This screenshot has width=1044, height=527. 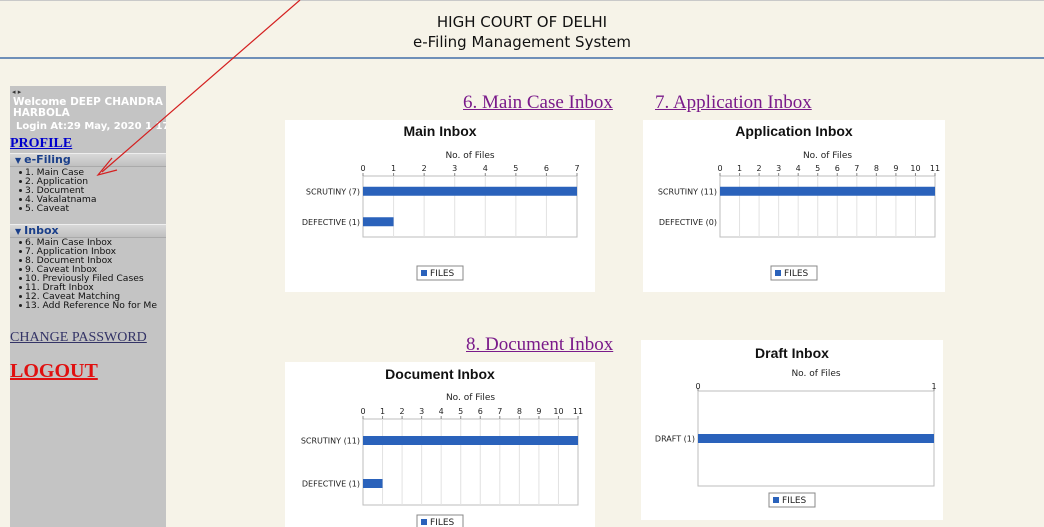 I want to click on draft-inbox-chart-panel: Draft Inbox No. of Files 0 1 DRAFT (1) FILES, so click(x=792, y=430).